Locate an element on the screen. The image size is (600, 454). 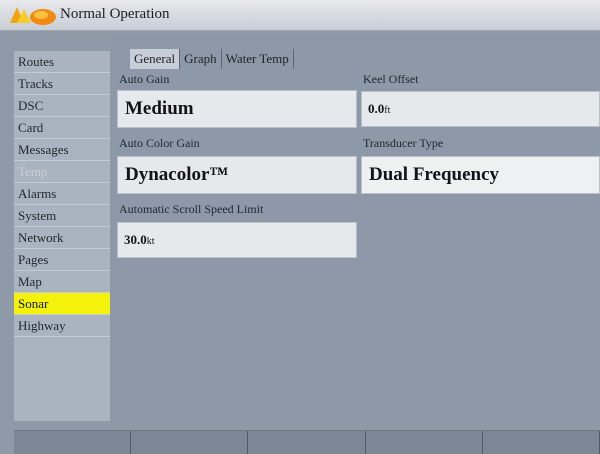
sidebar-item-card: Card is located at coordinates (62, 128).